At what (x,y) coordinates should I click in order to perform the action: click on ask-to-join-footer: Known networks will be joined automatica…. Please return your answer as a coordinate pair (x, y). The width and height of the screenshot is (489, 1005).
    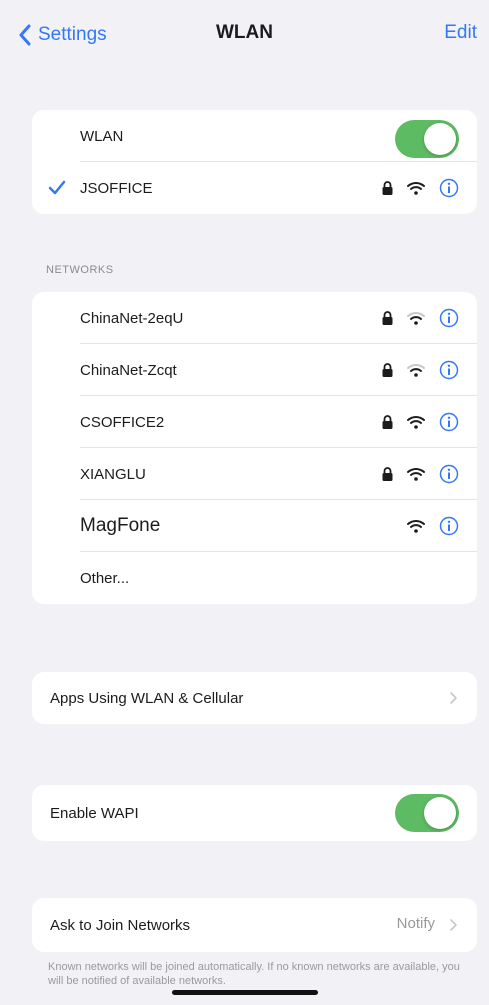
    Looking at the image, I should click on (254, 974).